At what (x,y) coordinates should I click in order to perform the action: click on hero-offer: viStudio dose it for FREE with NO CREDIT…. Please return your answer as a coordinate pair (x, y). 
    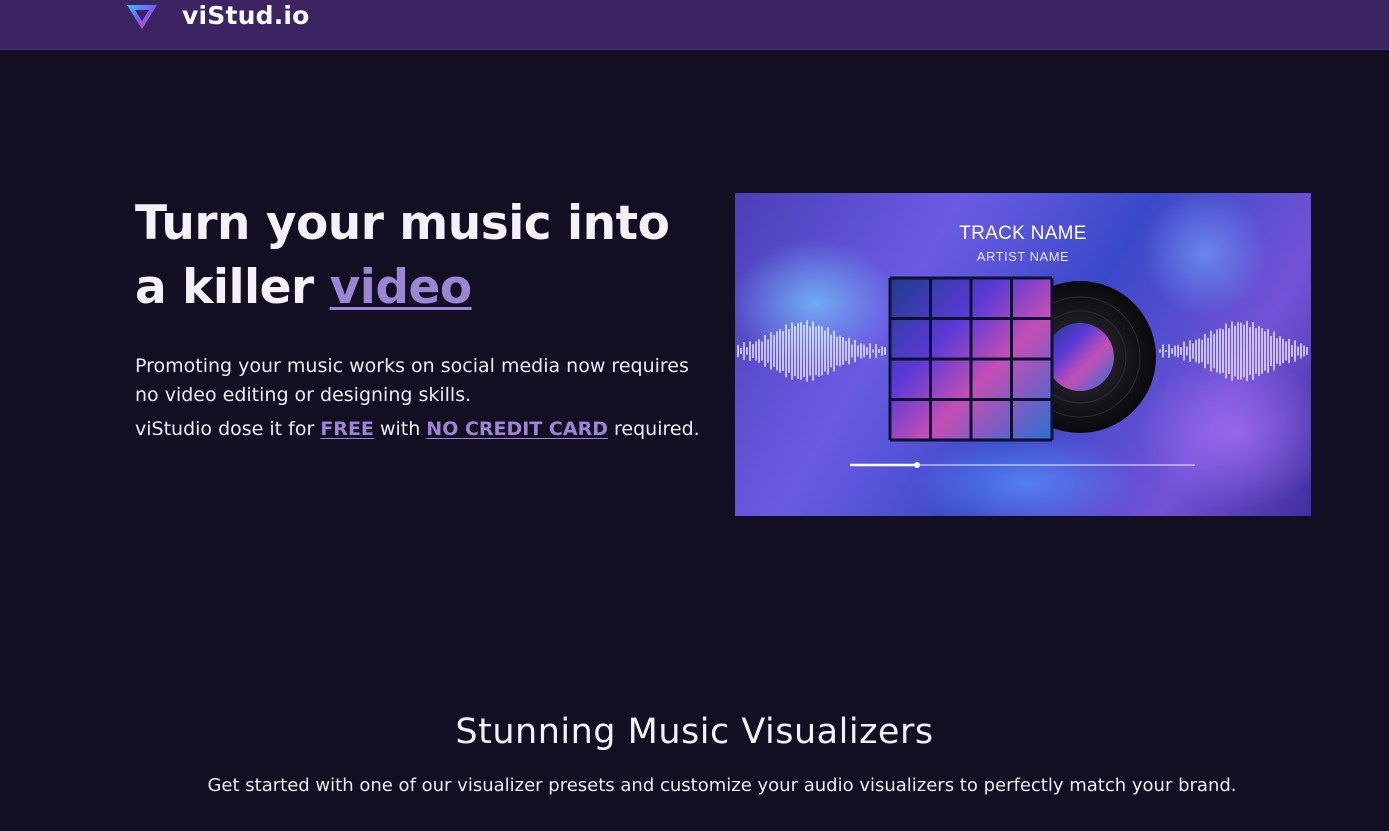
    Looking at the image, I should click on (435, 429).